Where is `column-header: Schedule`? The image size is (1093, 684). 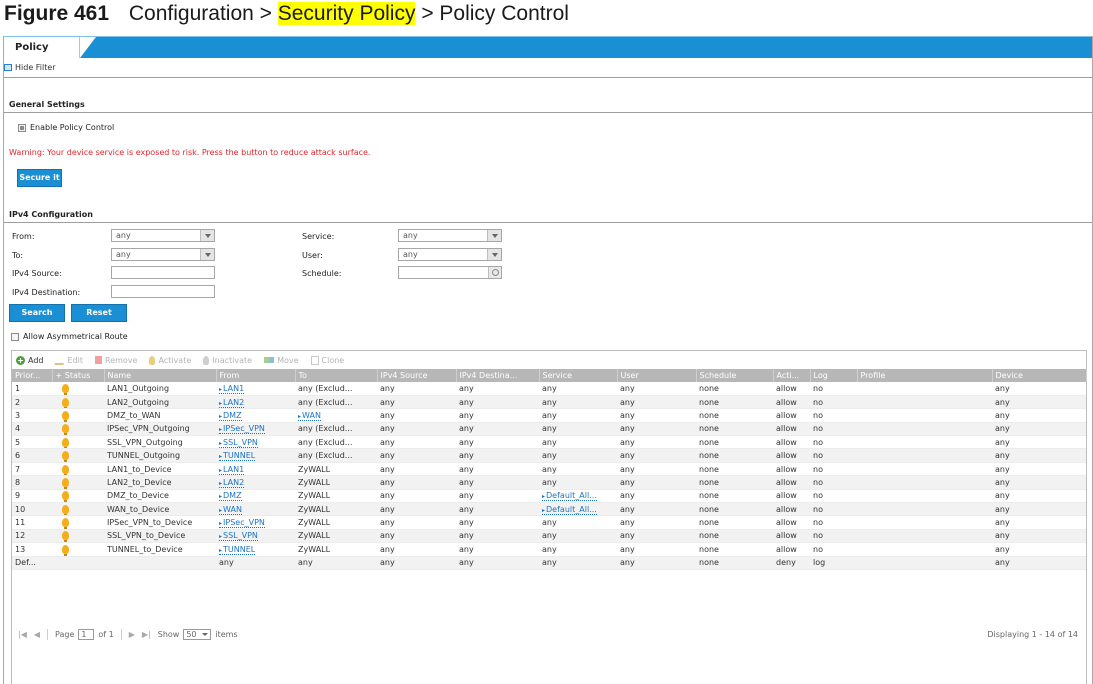
column-header: Schedule is located at coordinates (735, 375).